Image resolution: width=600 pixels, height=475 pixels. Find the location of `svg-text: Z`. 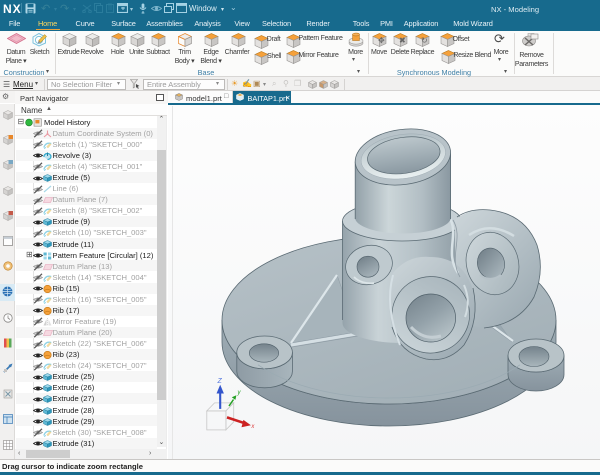

svg-text: Z is located at coordinates (220, 381).